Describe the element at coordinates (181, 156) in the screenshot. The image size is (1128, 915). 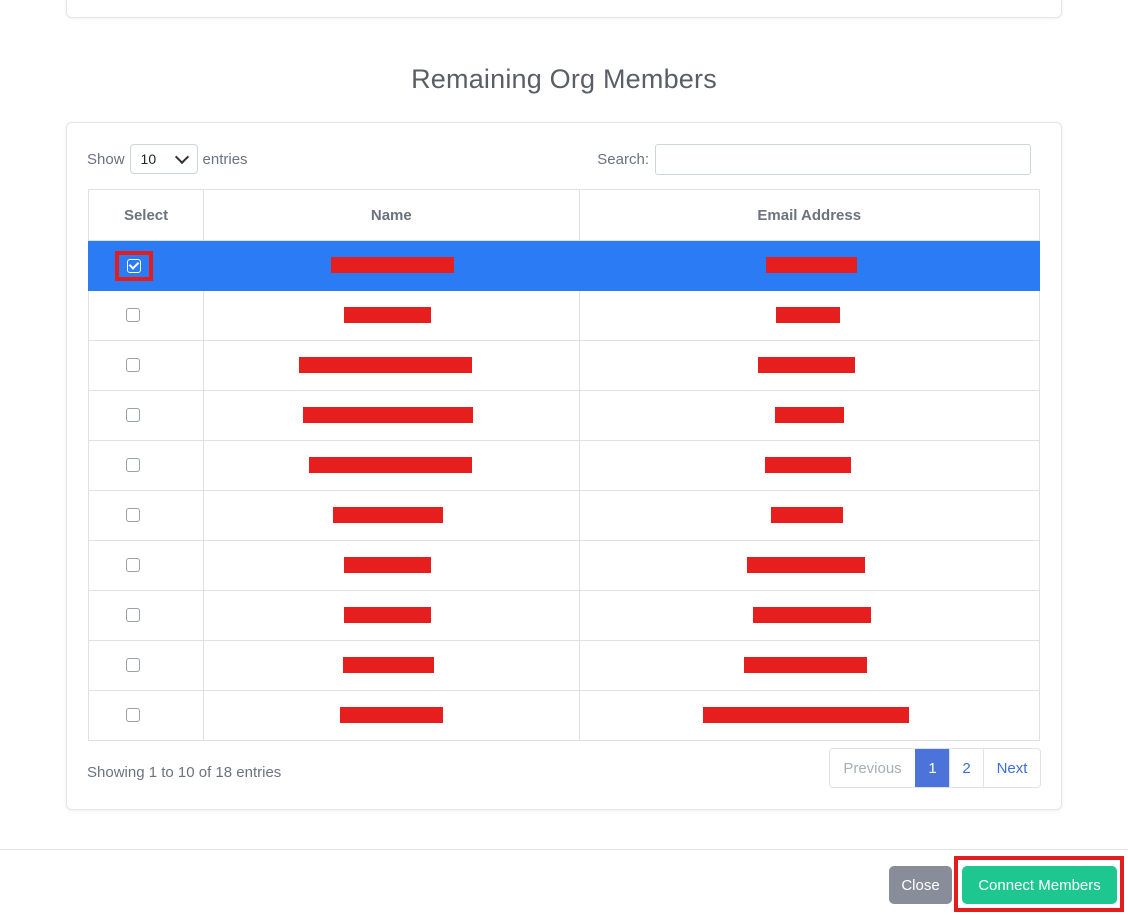
I see `chevron-down-icon` at that location.